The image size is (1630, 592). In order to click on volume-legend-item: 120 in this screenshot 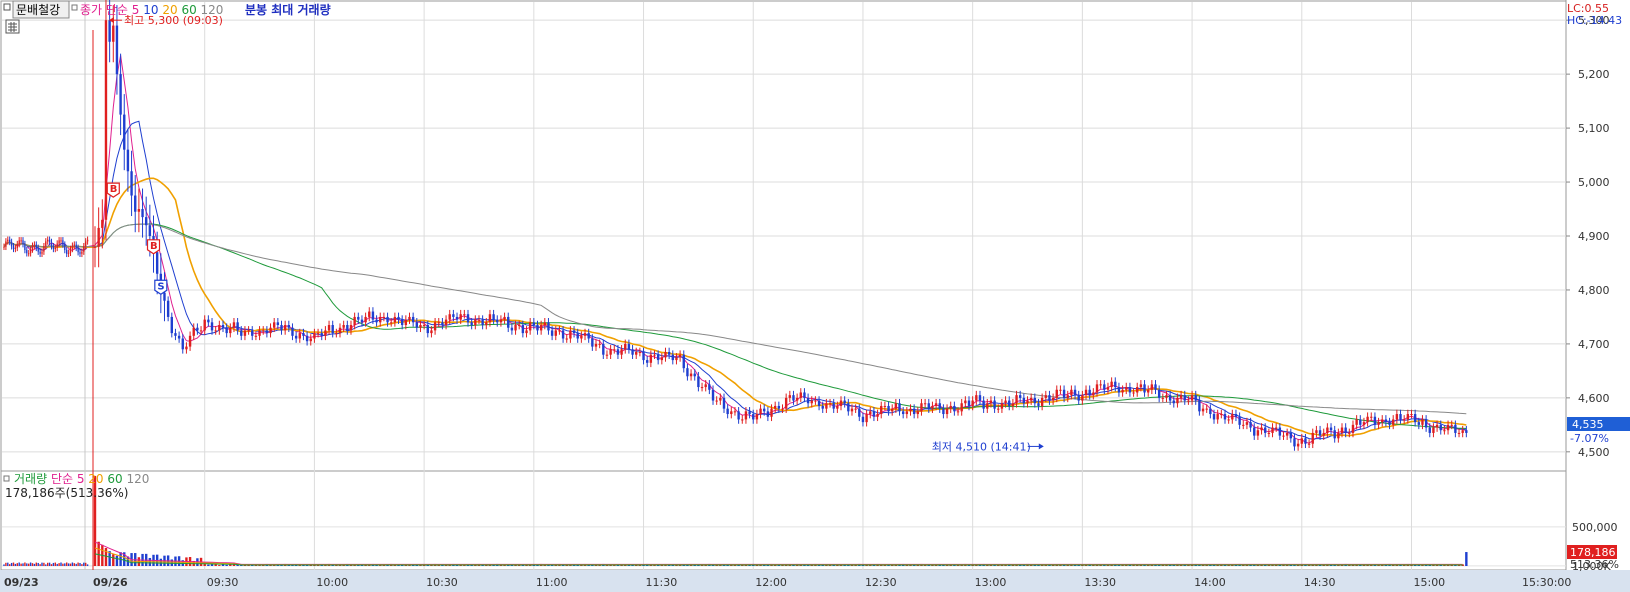, I will do `click(136, 479)`.